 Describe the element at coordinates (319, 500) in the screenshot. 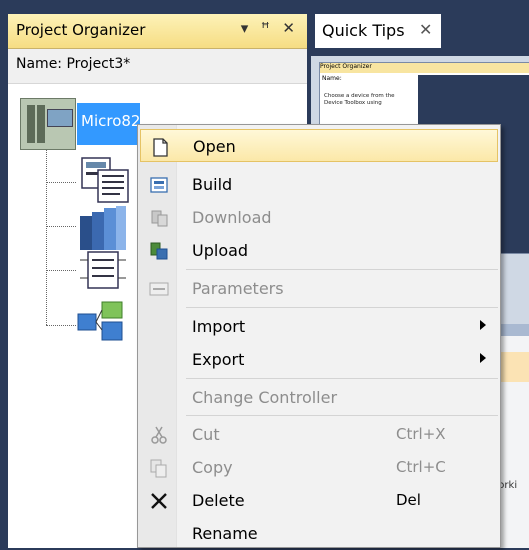

I see `menu-item-delete: Delete Del` at that location.